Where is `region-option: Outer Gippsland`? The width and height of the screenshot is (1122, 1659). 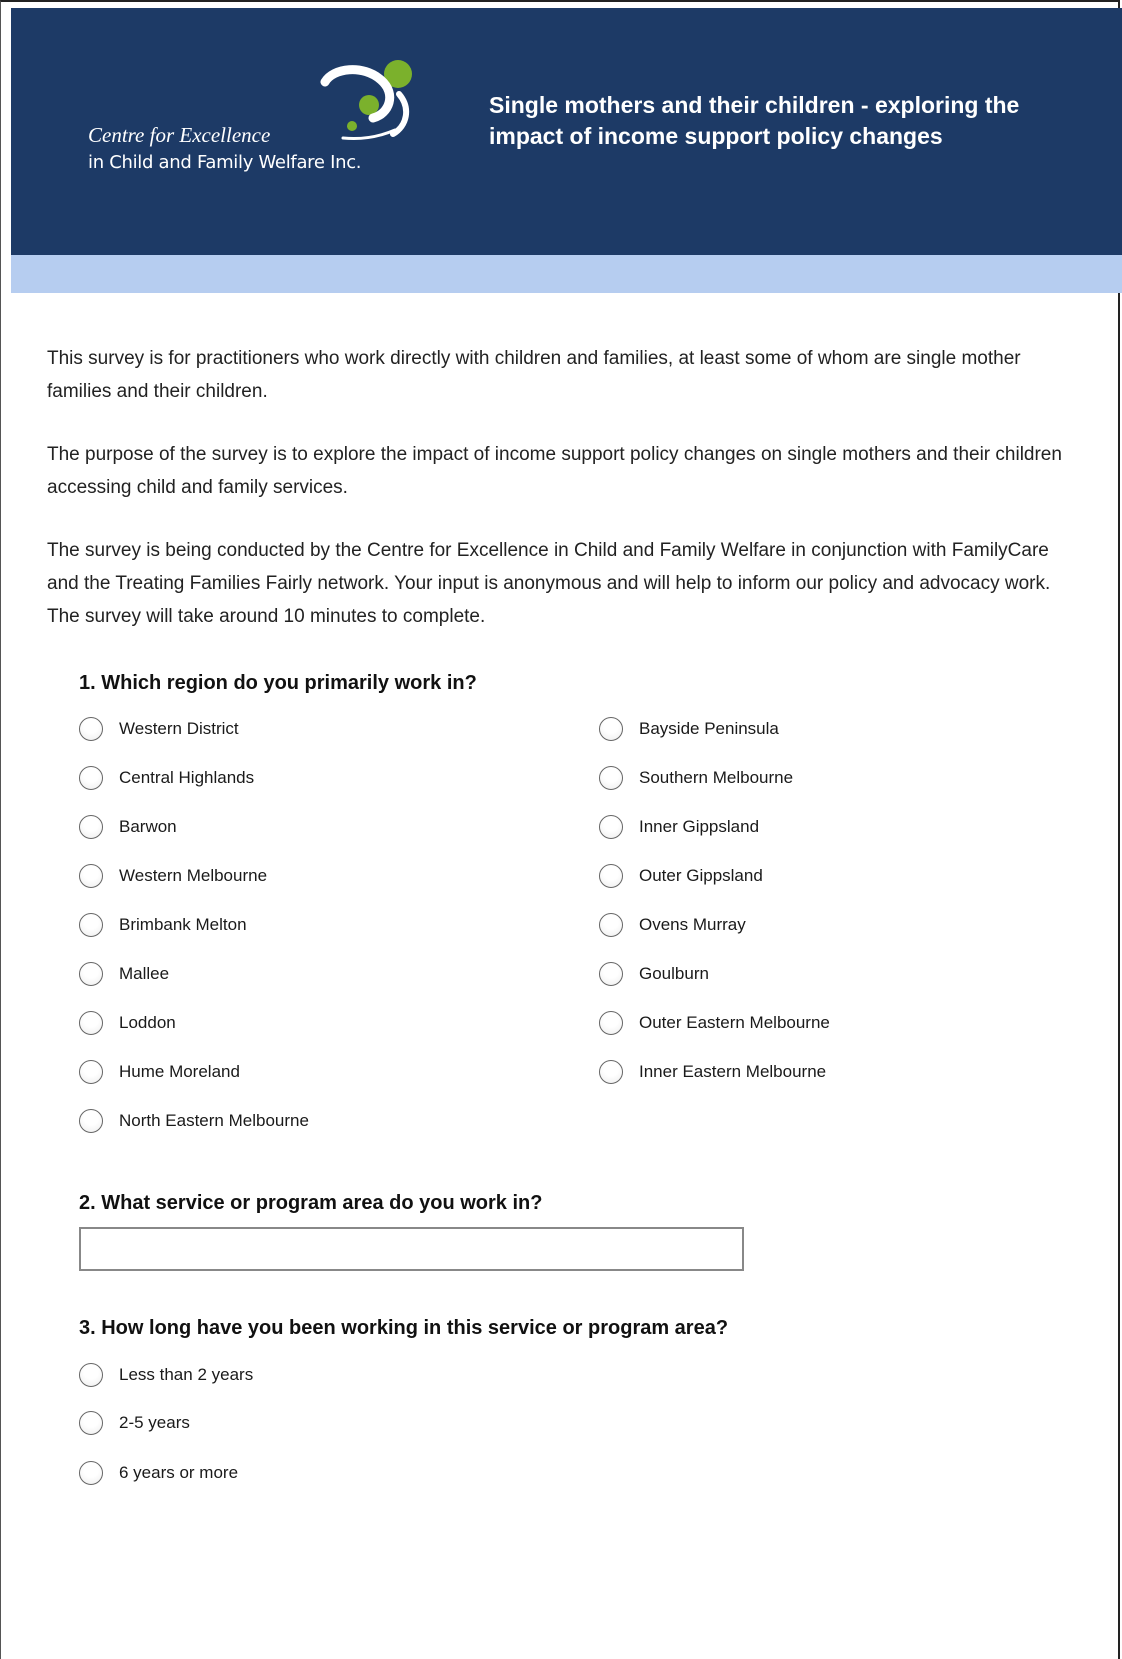
region-option: Outer Gippsland is located at coordinates (681, 876).